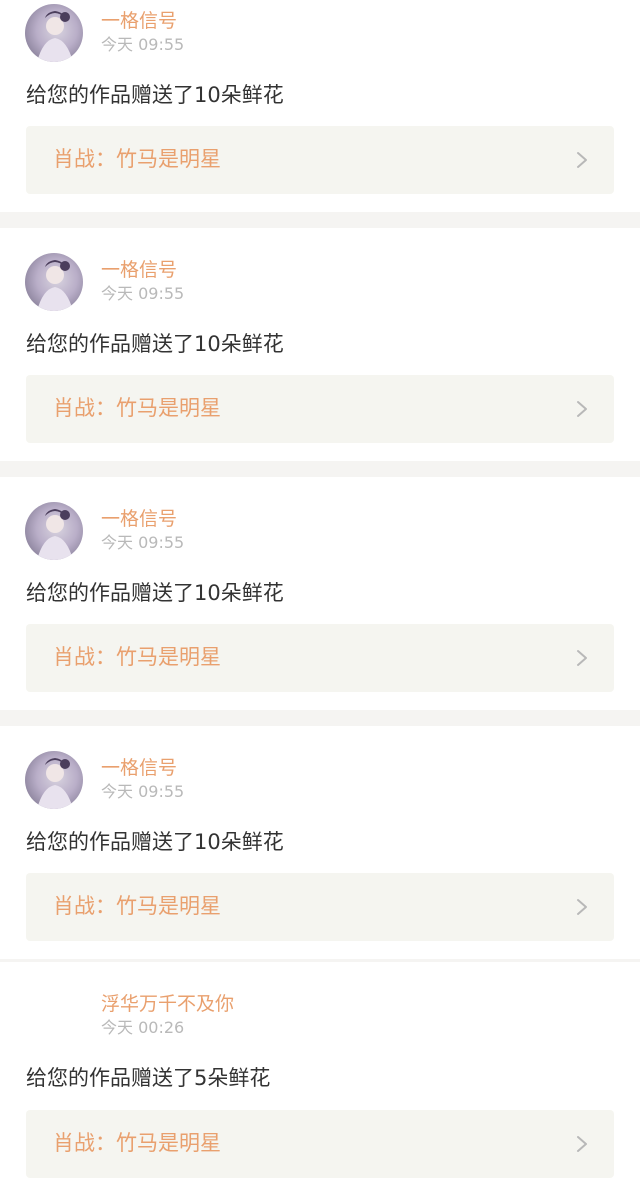 This screenshot has width=640, height=1192. Describe the element at coordinates (143, 1027) in the screenshot. I see `timestamp: 今天 00:26` at that location.